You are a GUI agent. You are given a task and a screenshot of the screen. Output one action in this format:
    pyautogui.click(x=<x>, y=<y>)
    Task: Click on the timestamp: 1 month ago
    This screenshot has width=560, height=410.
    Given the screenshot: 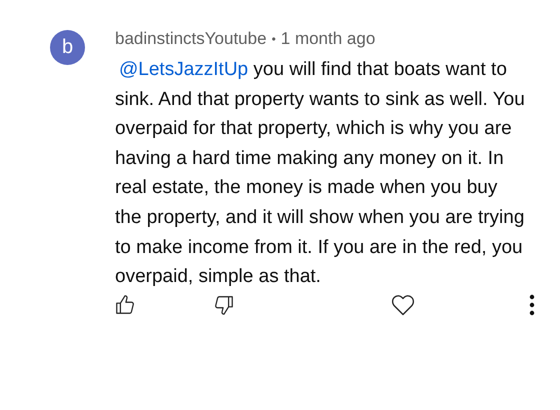 What is the action you would take?
    pyautogui.click(x=328, y=39)
    